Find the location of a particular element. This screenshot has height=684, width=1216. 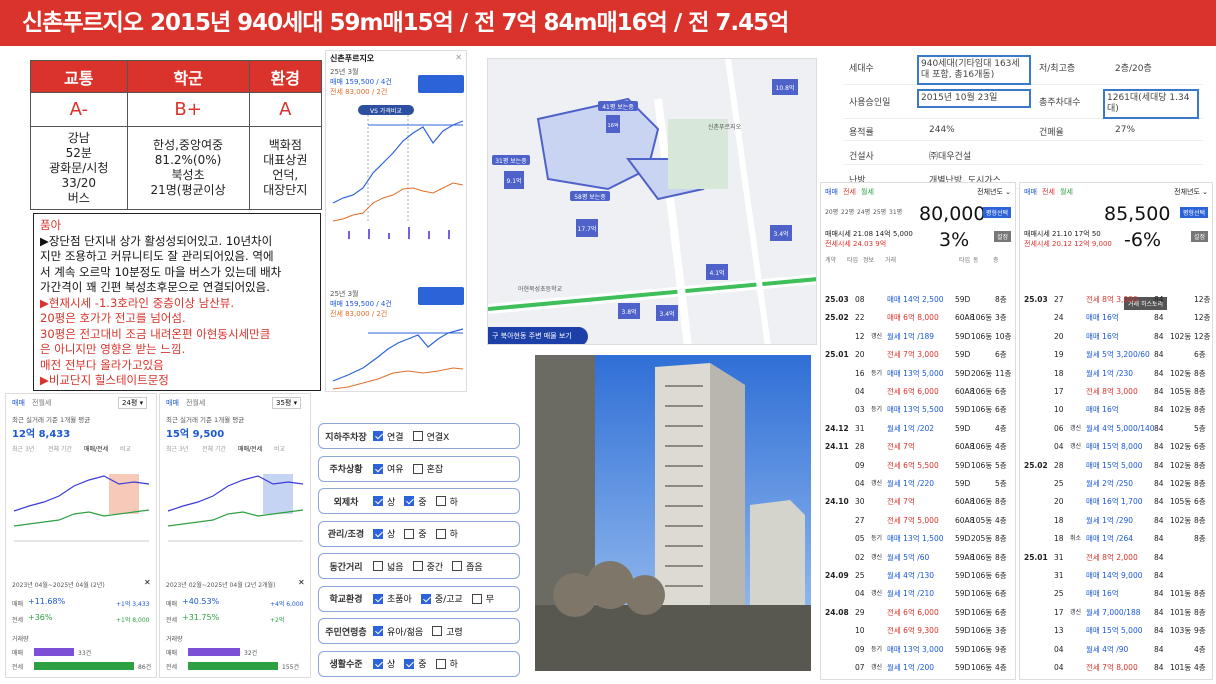

table-row: 03 등기 매매 13억 5,500 59D 106동 6층 is located at coordinates (918, 409).